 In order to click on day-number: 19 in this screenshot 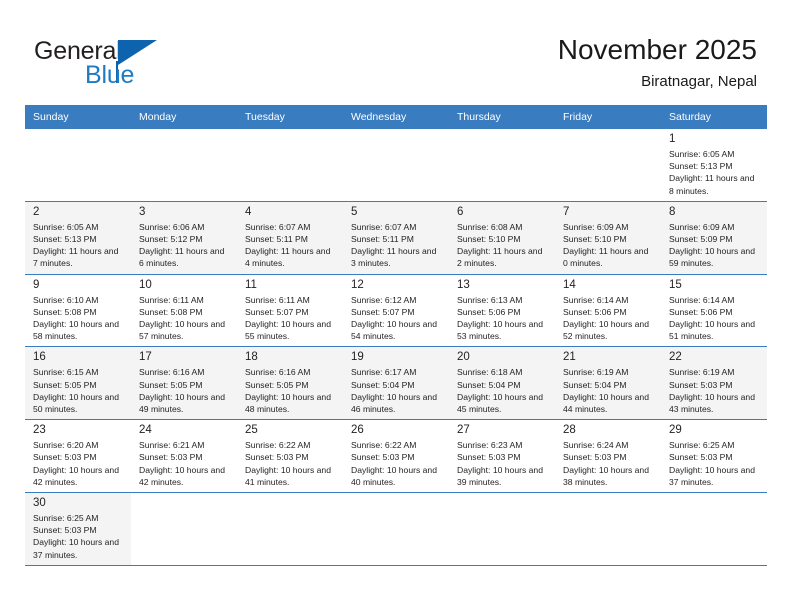, I will do `click(357, 357)`.